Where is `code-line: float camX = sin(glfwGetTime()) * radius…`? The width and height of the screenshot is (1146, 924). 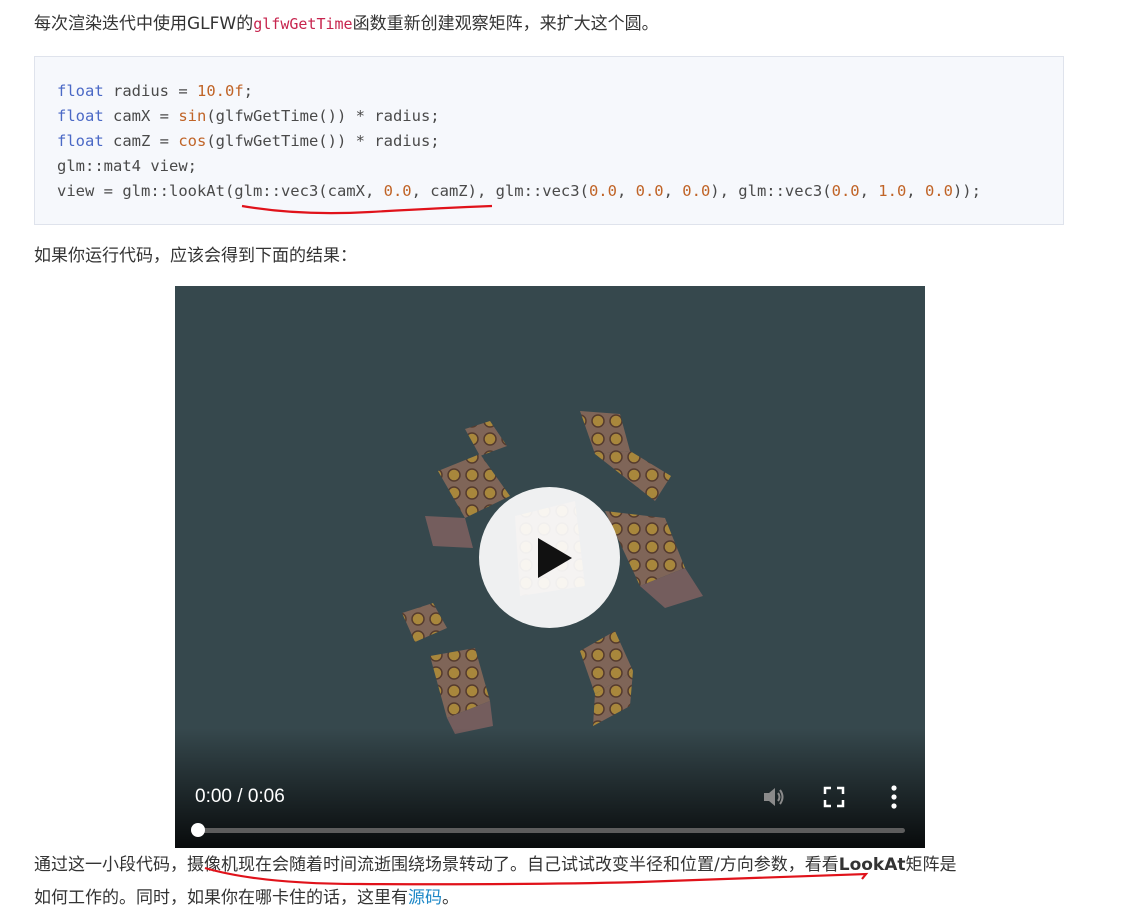
code-line: float camX = sin(glfwGetTime()) * radius… is located at coordinates (519, 116).